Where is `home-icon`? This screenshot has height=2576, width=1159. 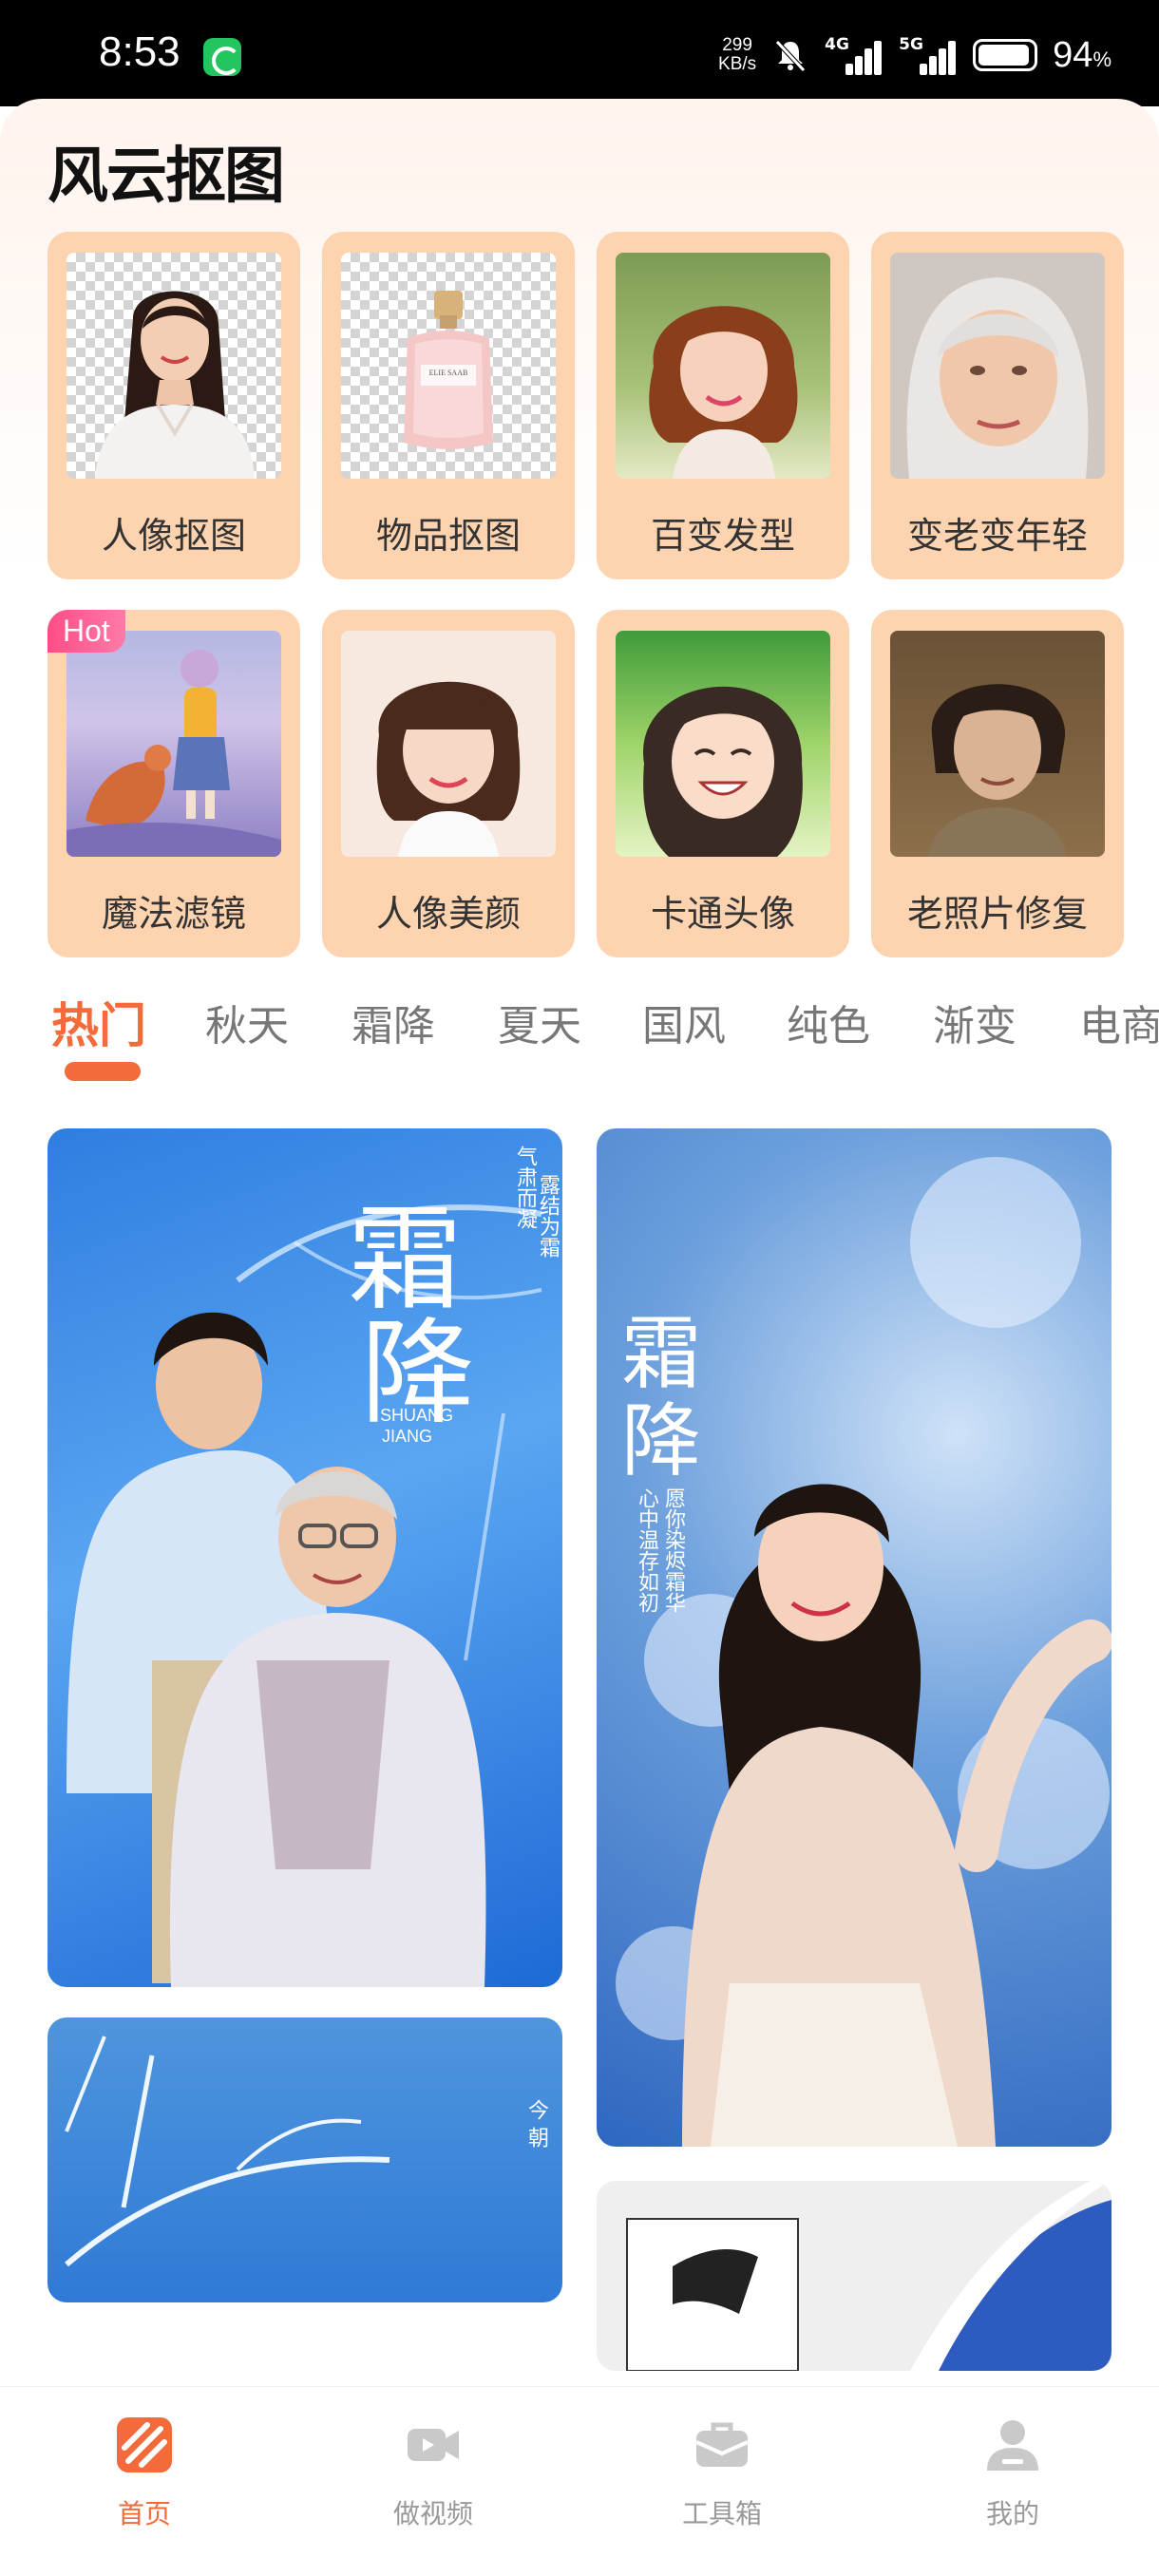 home-icon is located at coordinates (144, 2444).